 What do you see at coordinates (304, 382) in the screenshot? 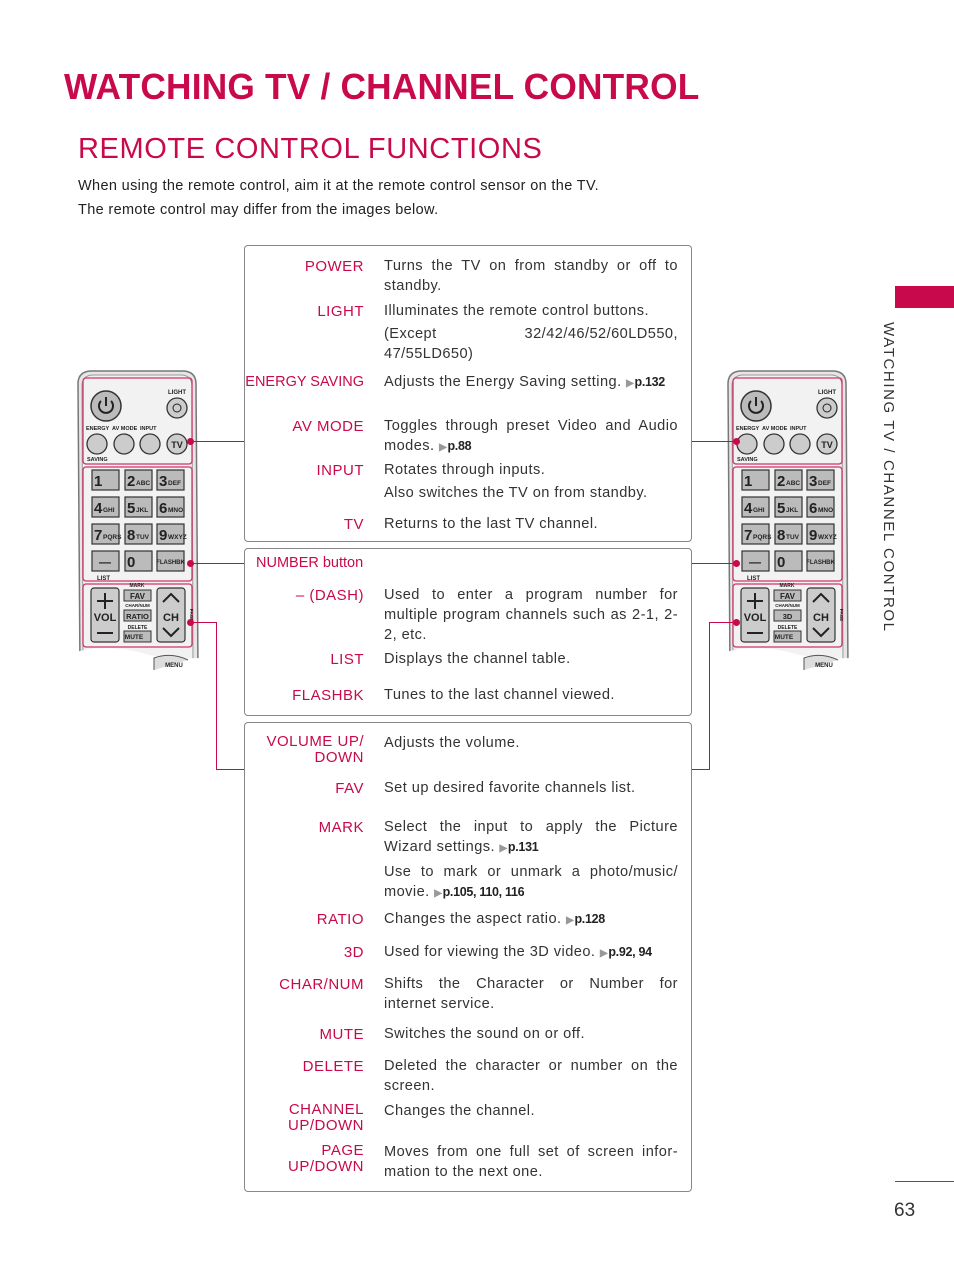
I see `function-label: ENERGY SAVING` at bounding box center [304, 382].